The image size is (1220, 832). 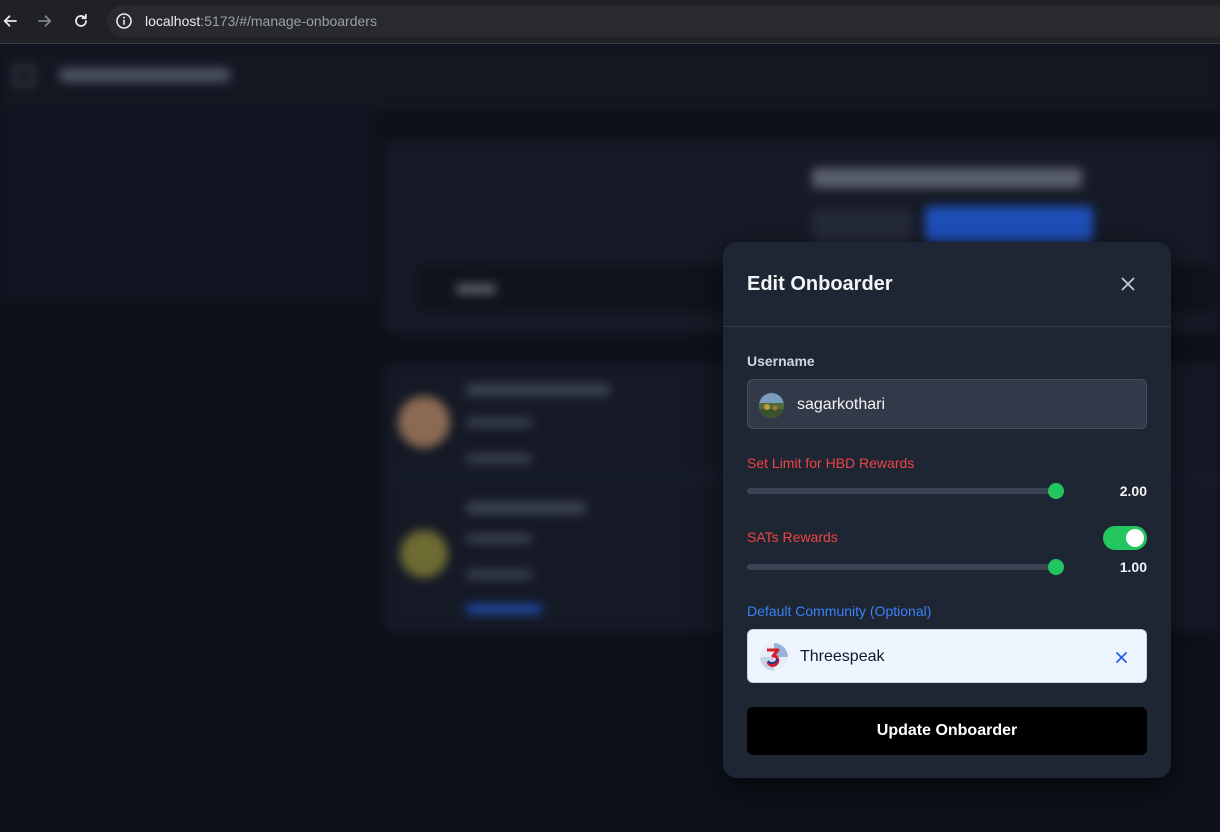 I want to click on close-button, so click(x=1128, y=284).